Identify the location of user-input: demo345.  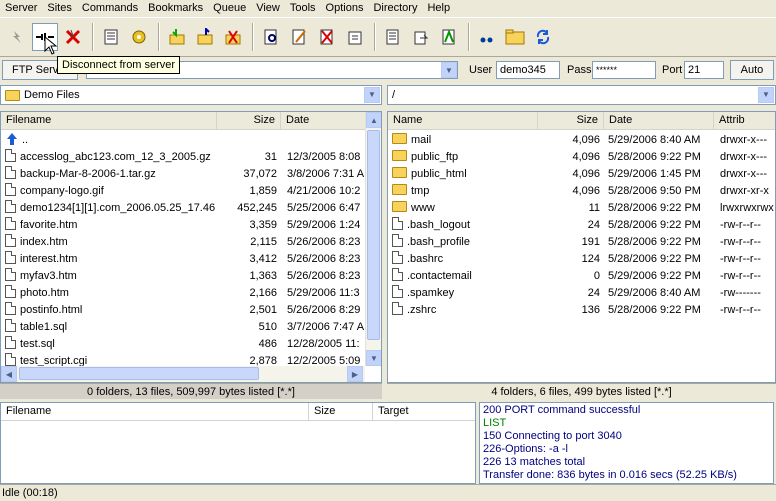
(528, 70).